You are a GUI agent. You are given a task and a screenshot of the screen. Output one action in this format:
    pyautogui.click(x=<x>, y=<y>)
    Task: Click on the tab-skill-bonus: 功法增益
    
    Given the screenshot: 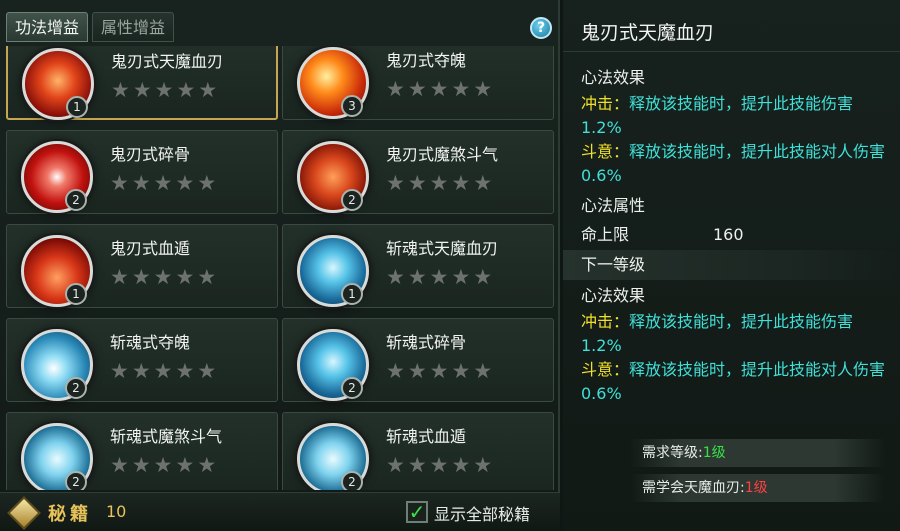 What is the action you would take?
    pyautogui.click(x=47, y=27)
    